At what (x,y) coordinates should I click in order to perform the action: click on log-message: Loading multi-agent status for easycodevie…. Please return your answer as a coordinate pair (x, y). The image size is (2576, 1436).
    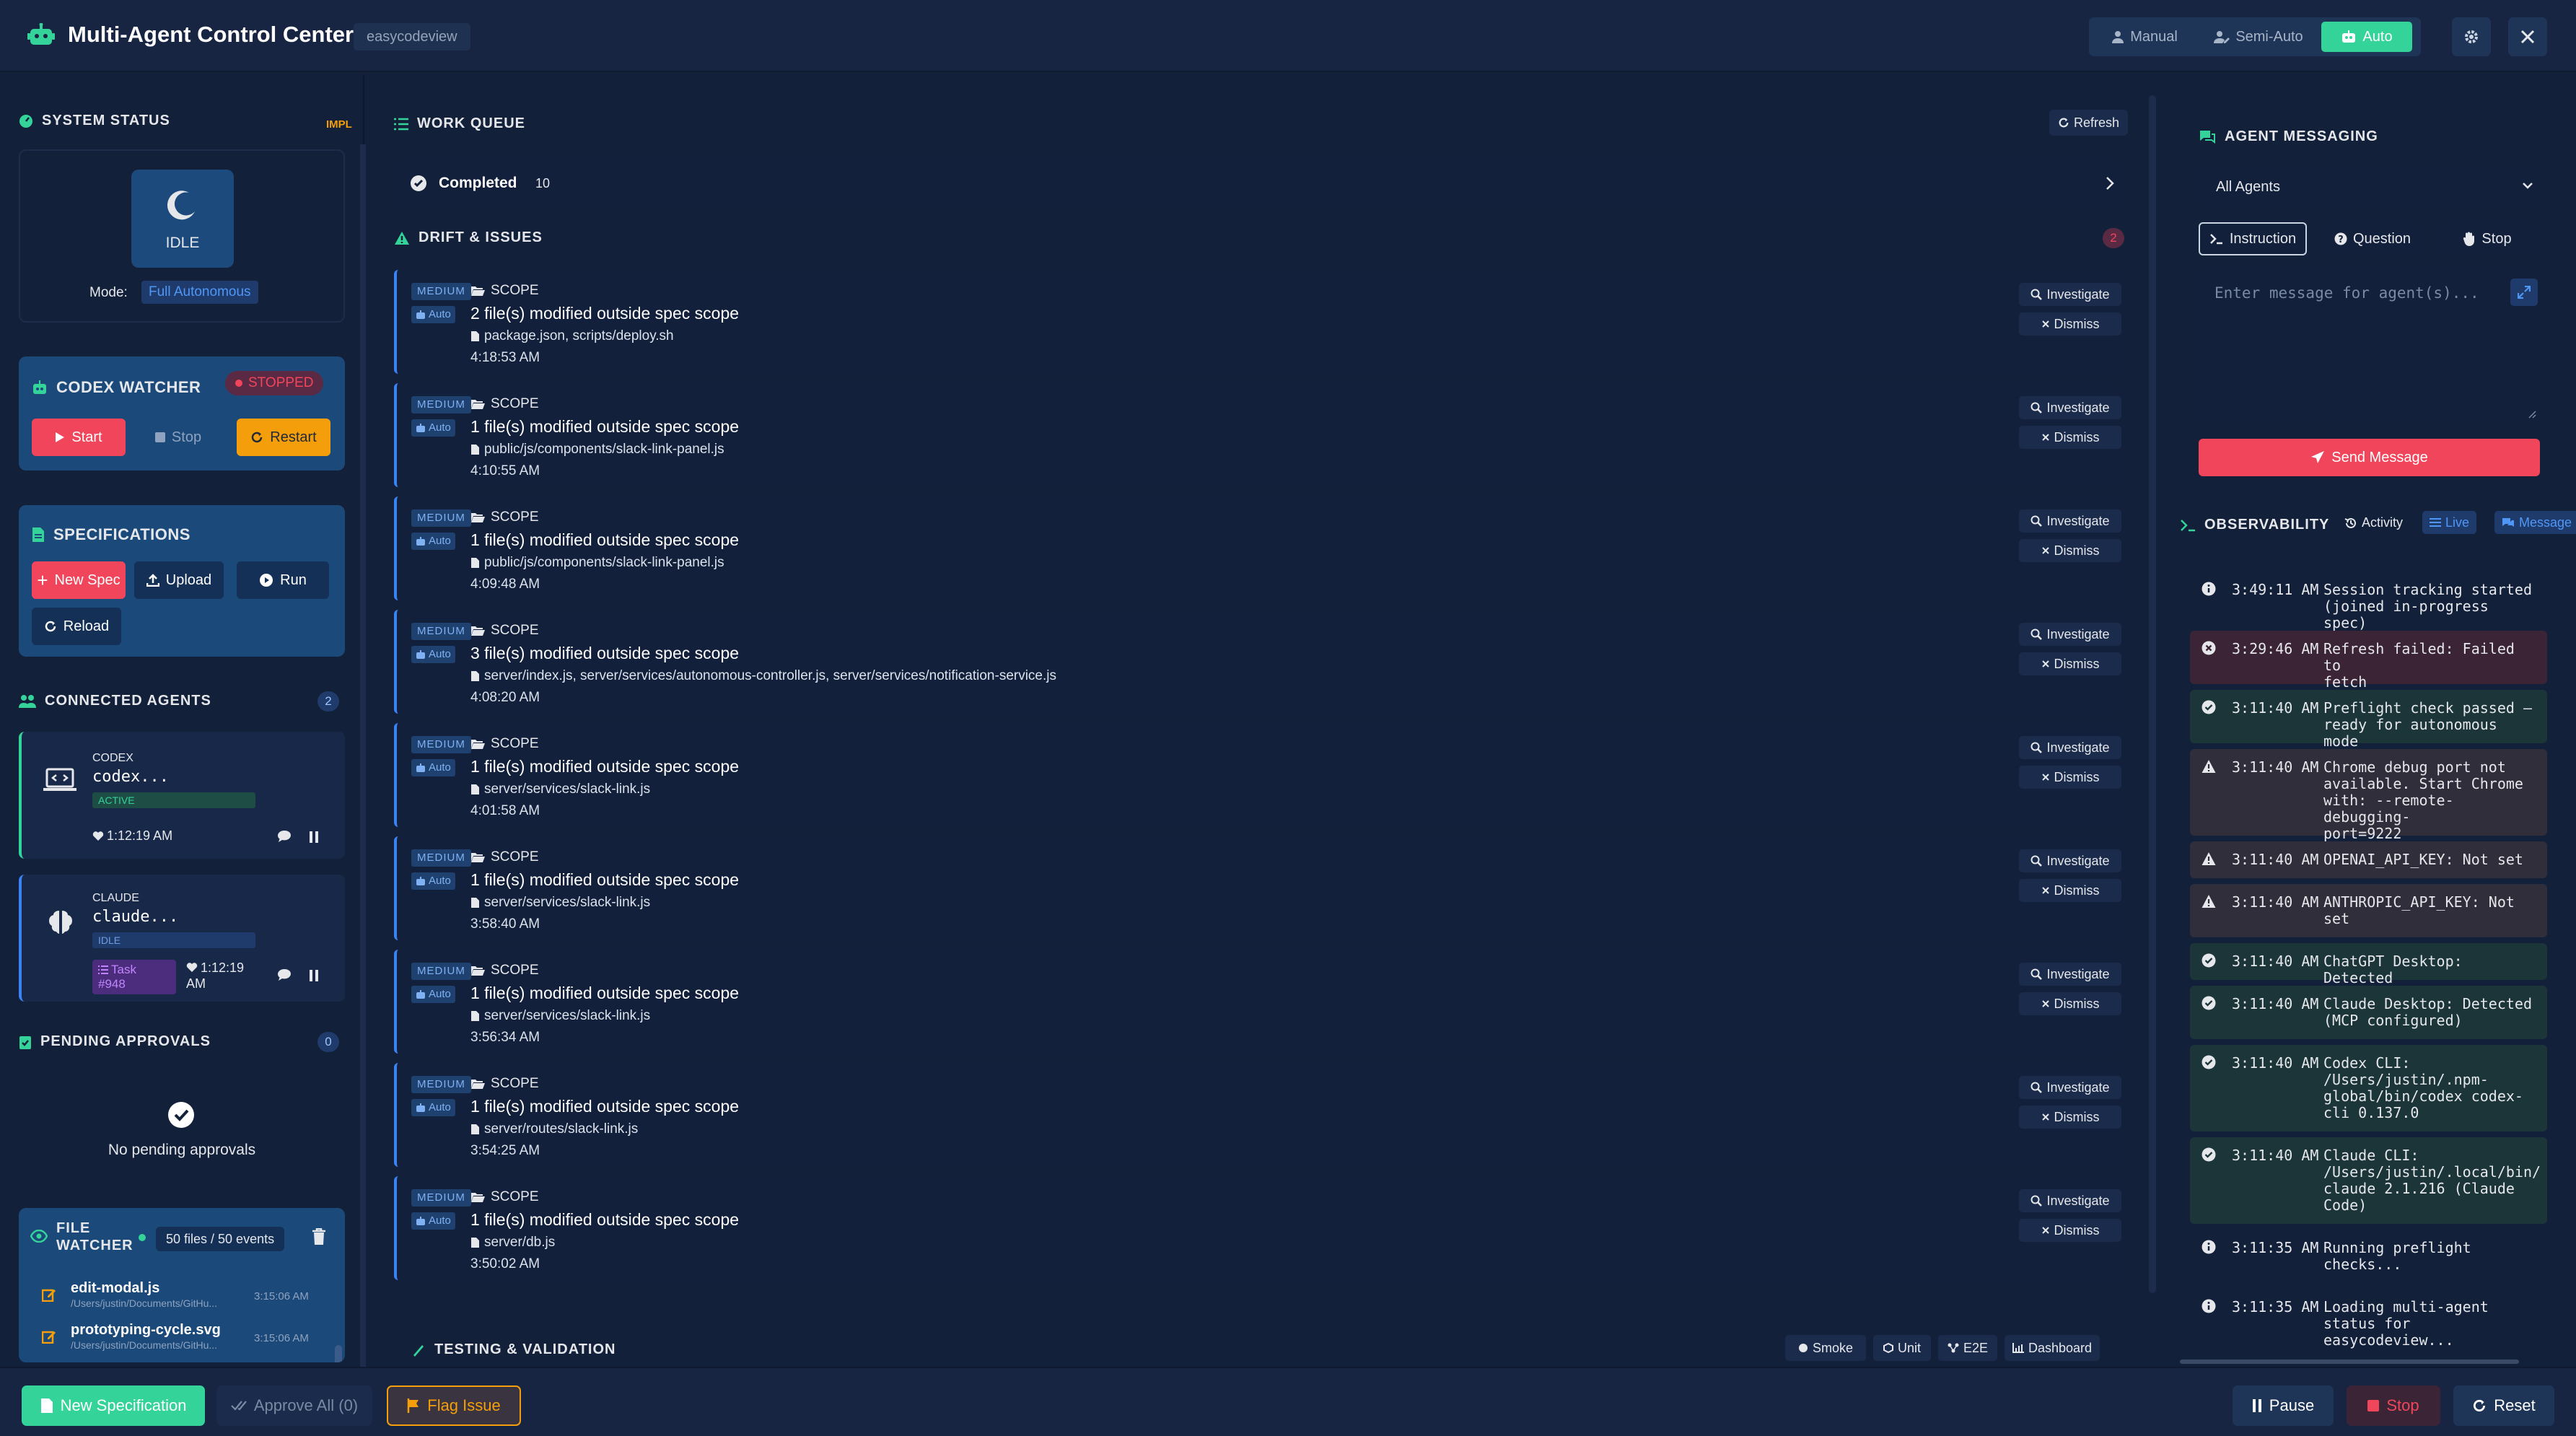
    Looking at the image, I should click on (2430, 1324).